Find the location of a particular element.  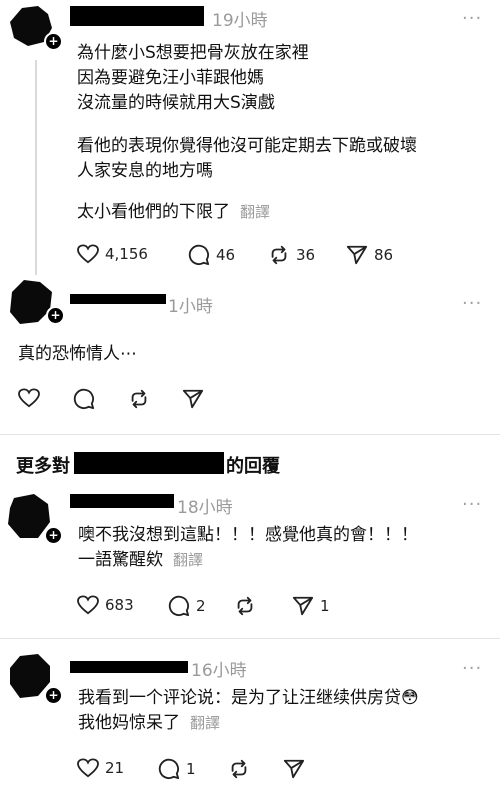

post-text-line: 我他妈惊呆了 翻譯 is located at coordinates (149, 723).